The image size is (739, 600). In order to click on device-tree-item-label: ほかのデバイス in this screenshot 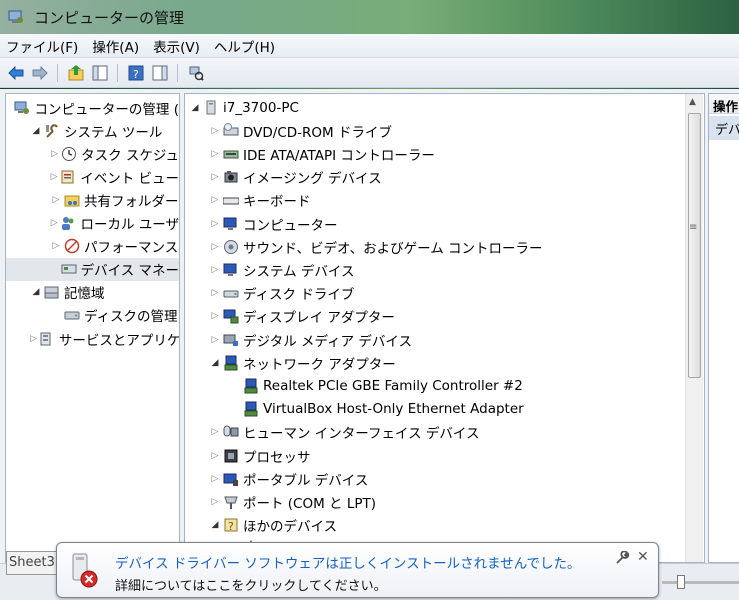, I will do `click(290, 527)`.